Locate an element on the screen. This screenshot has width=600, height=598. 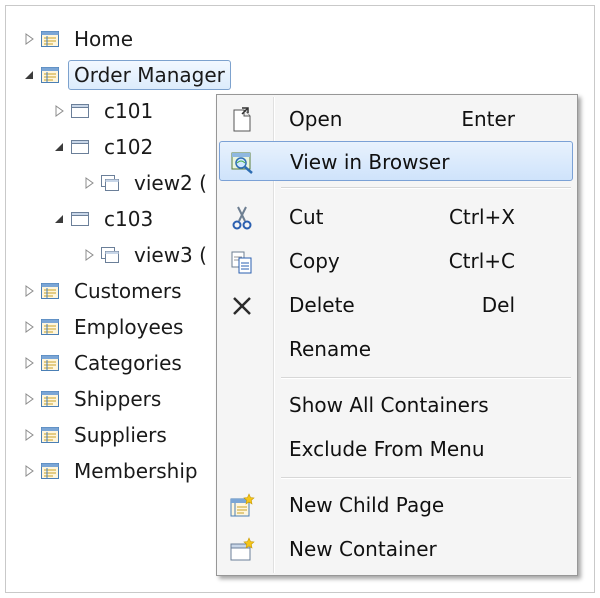
tree-item-view3: view3 ( is located at coordinates (147, 255).